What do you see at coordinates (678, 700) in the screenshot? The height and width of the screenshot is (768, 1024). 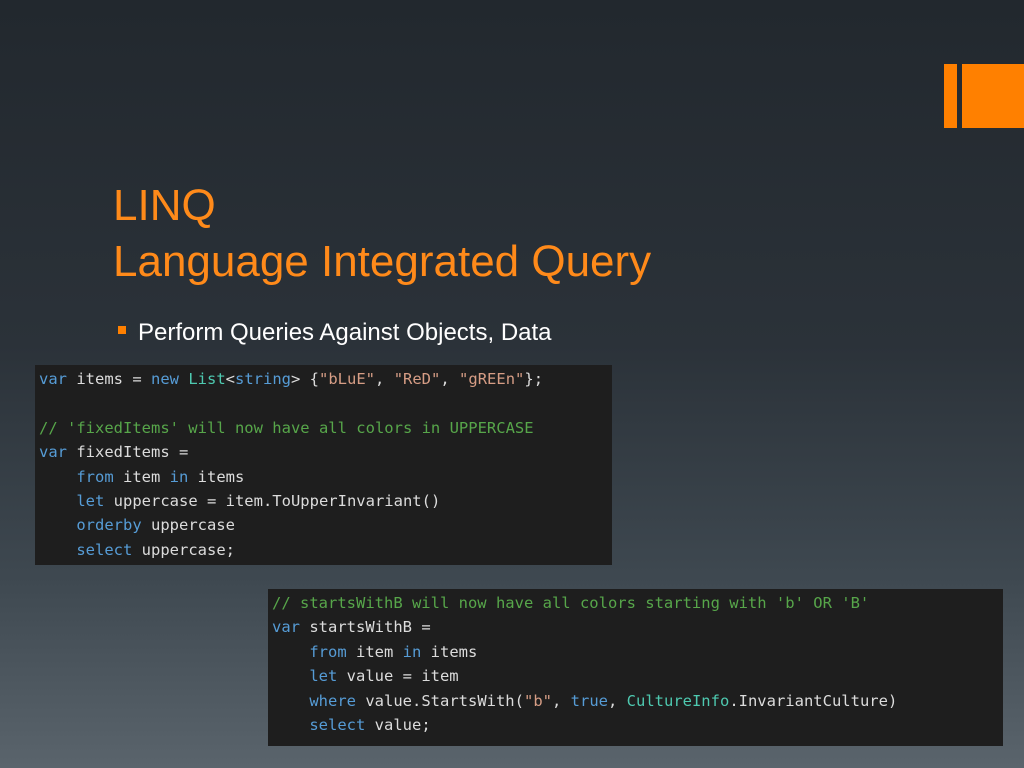 I see `code-token: CultureInfo` at bounding box center [678, 700].